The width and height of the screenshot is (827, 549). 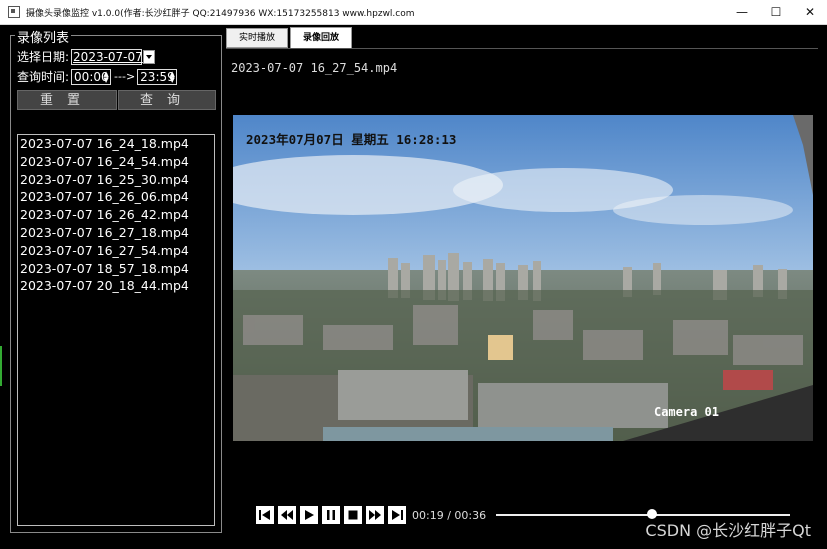 What do you see at coordinates (397, 515) in the screenshot?
I see `skip-end-icon` at bounding box center [397, 515].